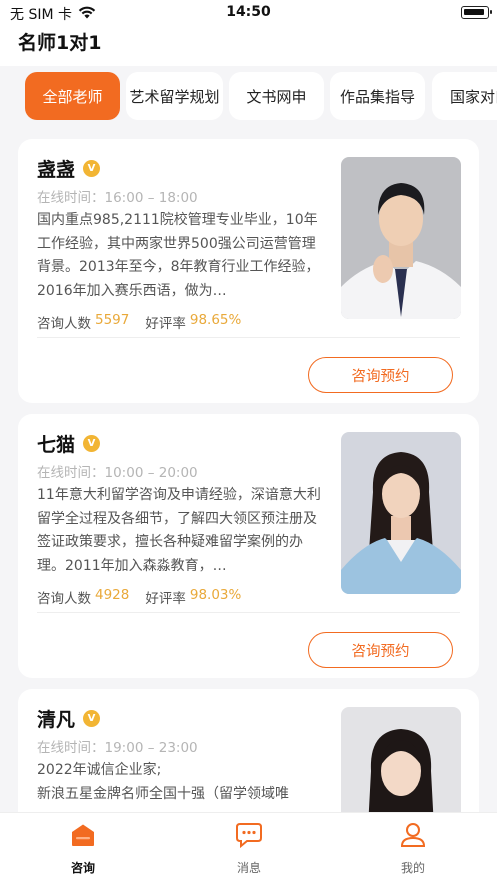 The height and width of the screenshot is (883, 497). Describe the element at coordinates (82, 868) in the screenshot. I see `nav-consult-label: 咨询` at that location.